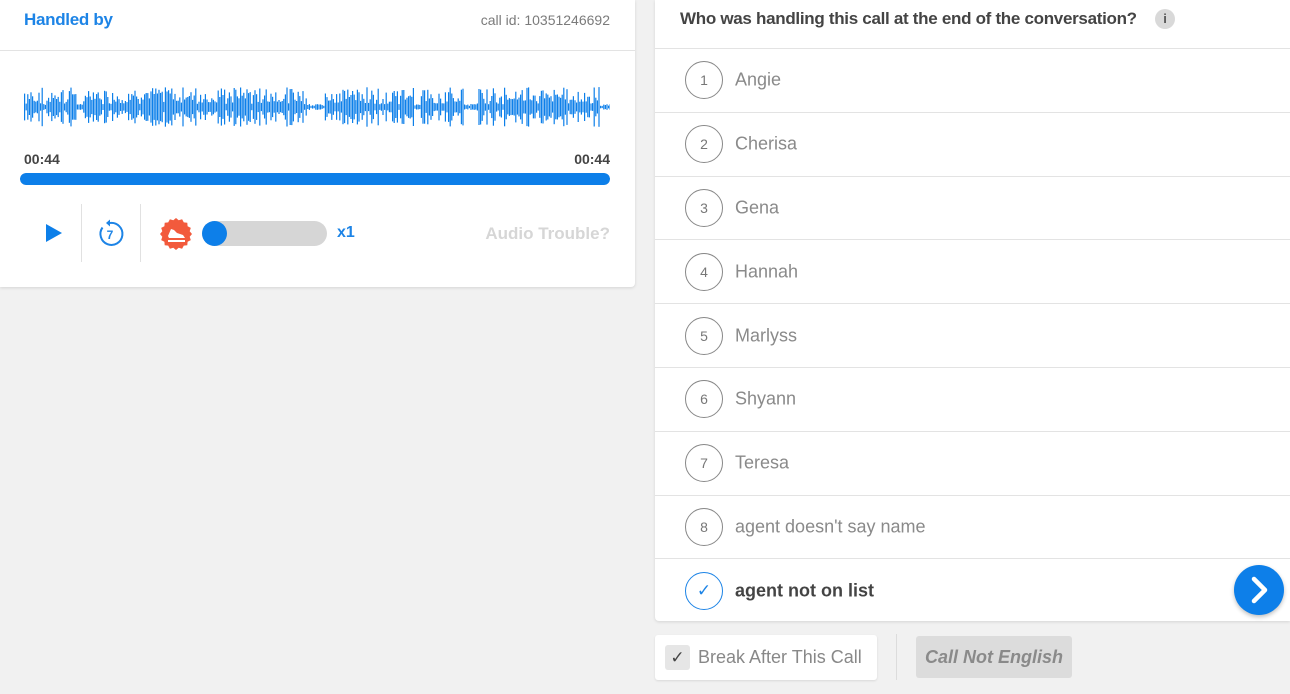 Image resolution: width=1290 pixels, height=694 pixels. I want to click on checkbox-check-icon: ✓, so click(677, 657).